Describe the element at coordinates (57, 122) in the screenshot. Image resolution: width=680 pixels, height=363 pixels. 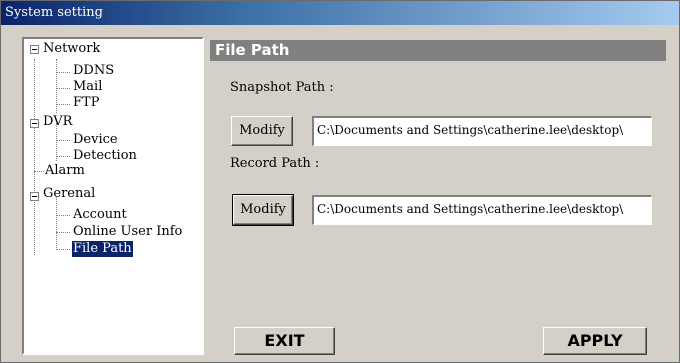
I see `tree-item-dvr: DVR` at that location.